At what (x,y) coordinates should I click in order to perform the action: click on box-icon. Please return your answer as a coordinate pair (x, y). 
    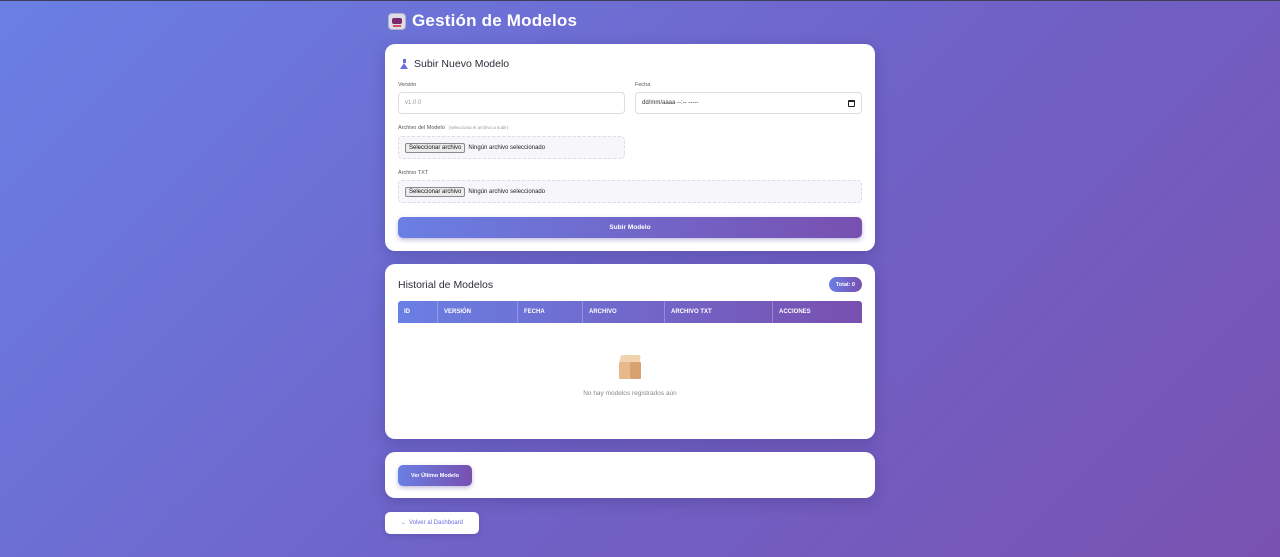
    Looking at the image, I should click on (630, 368).